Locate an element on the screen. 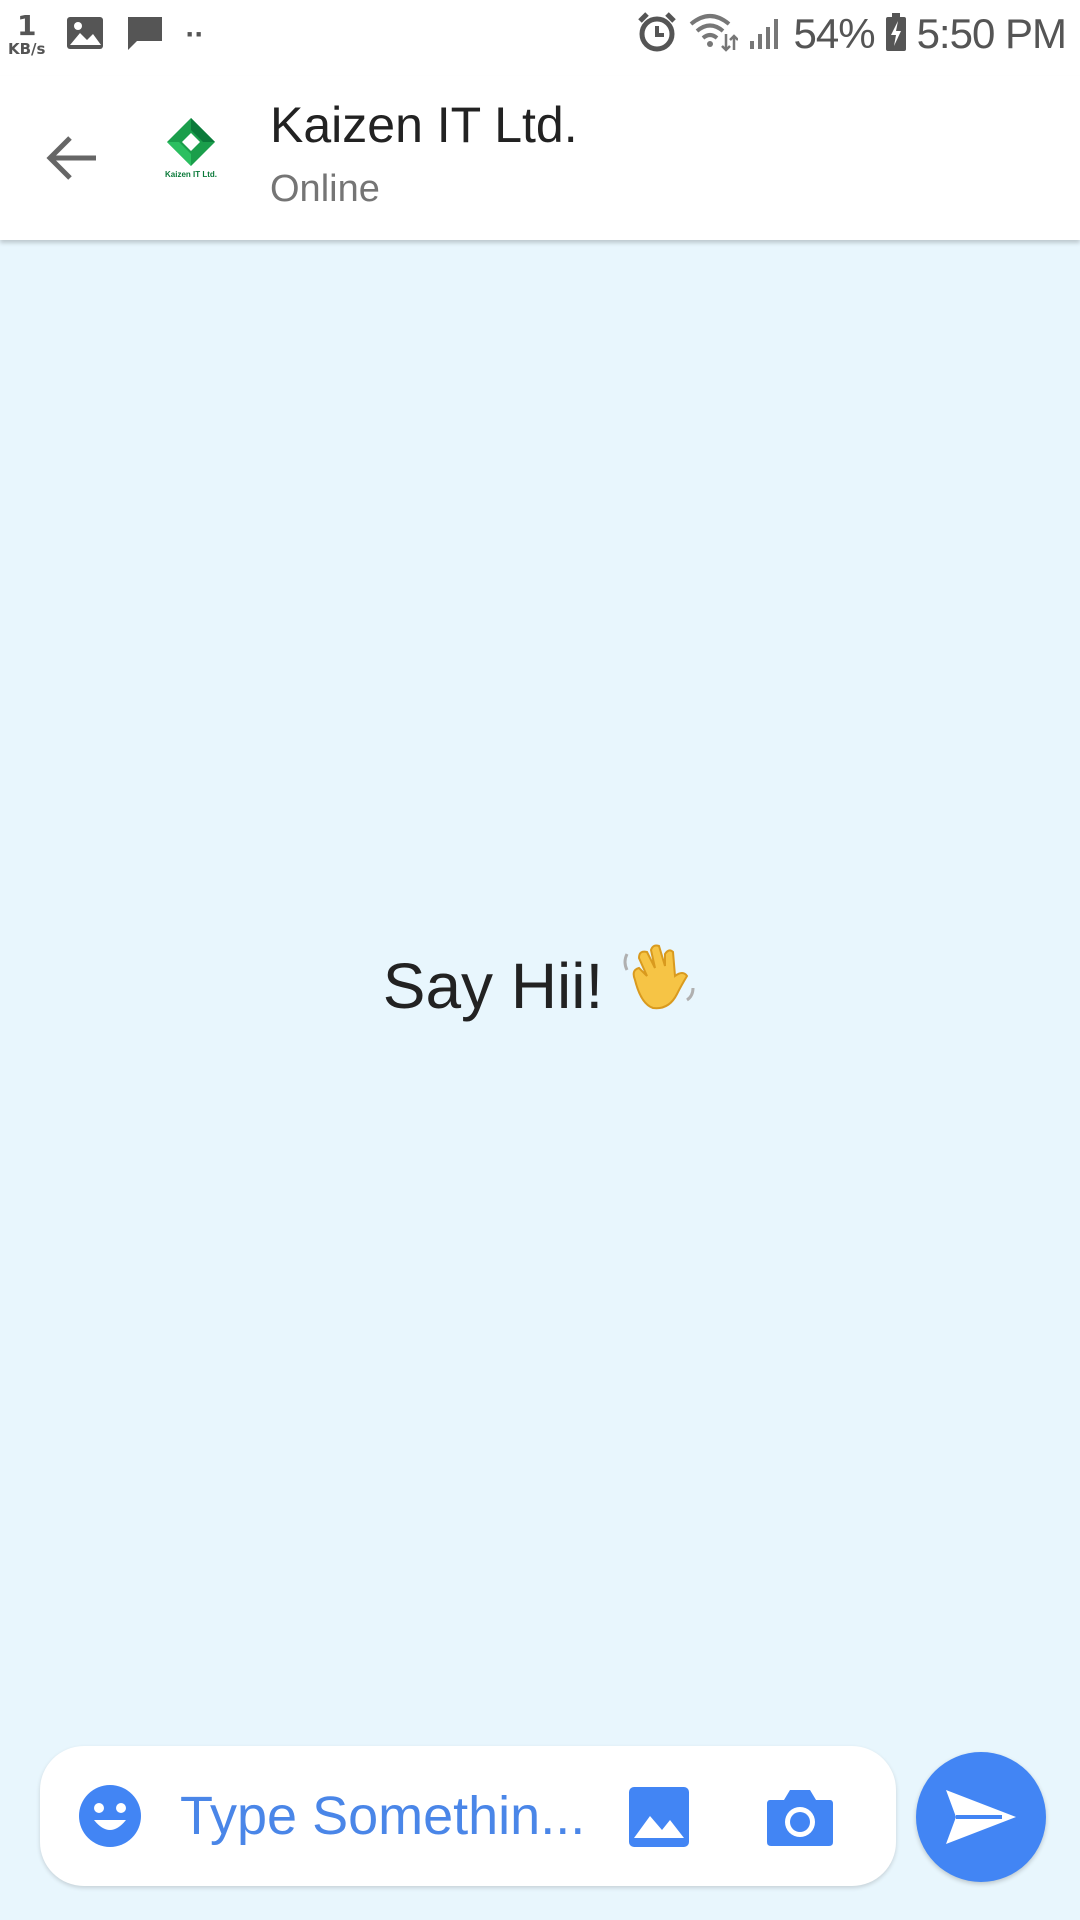  status-bar: 1 KB/s ·· 54% 5:50 PM is located at coordinates (540, 38).